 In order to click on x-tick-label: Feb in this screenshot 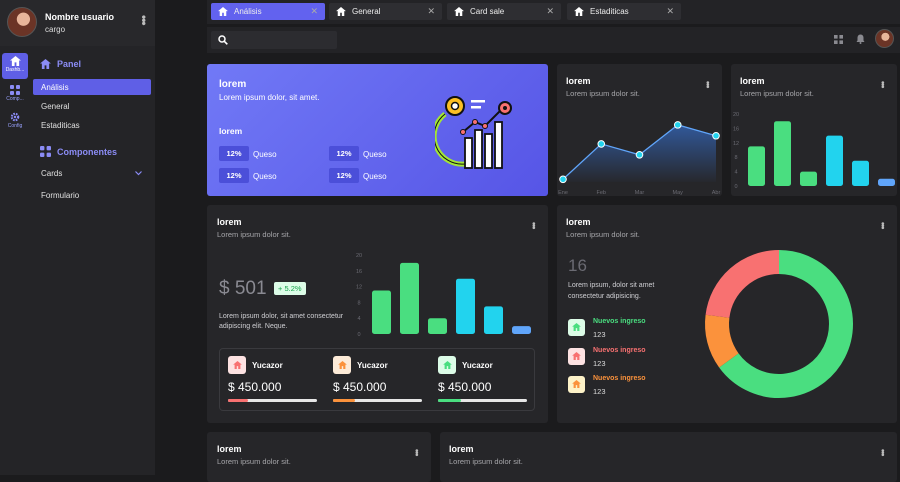, I will do `click(601, 193)`.